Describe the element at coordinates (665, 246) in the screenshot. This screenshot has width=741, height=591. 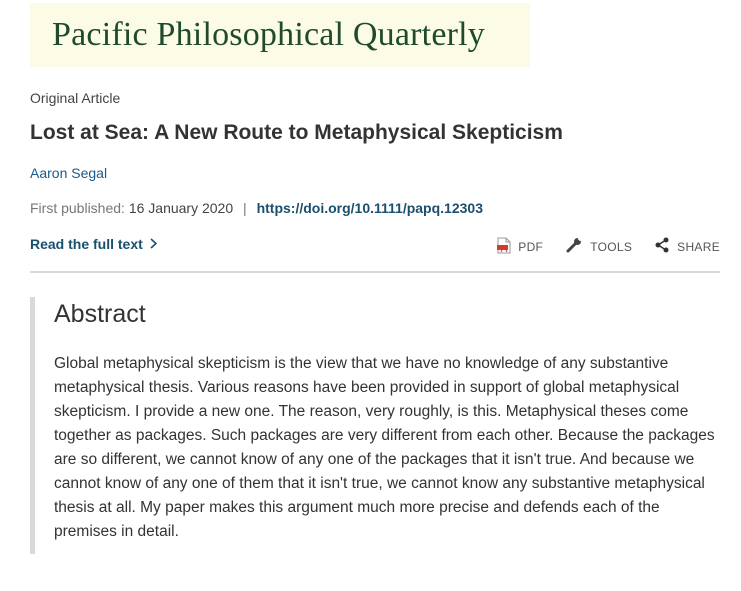
I see `share-icon` at that location.